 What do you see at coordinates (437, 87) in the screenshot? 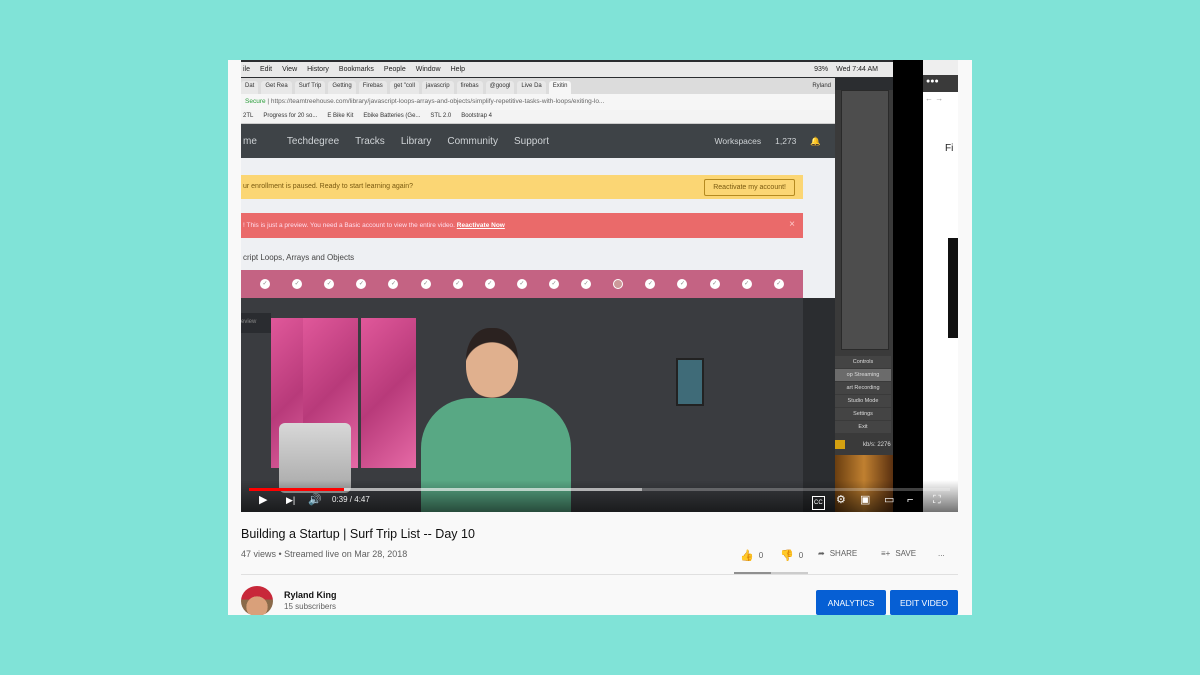
I see `browser-tab: javascrip` at bounding box center [437, 87].